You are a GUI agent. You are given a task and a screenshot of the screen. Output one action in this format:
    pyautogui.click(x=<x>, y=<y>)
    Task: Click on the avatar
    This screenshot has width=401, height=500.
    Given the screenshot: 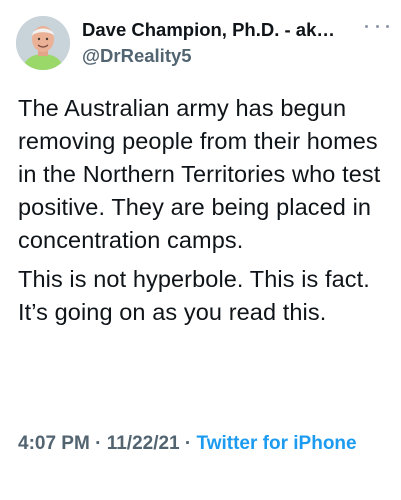 What is the action you would take?
    pyautogui.click(x=43, y=43)
    